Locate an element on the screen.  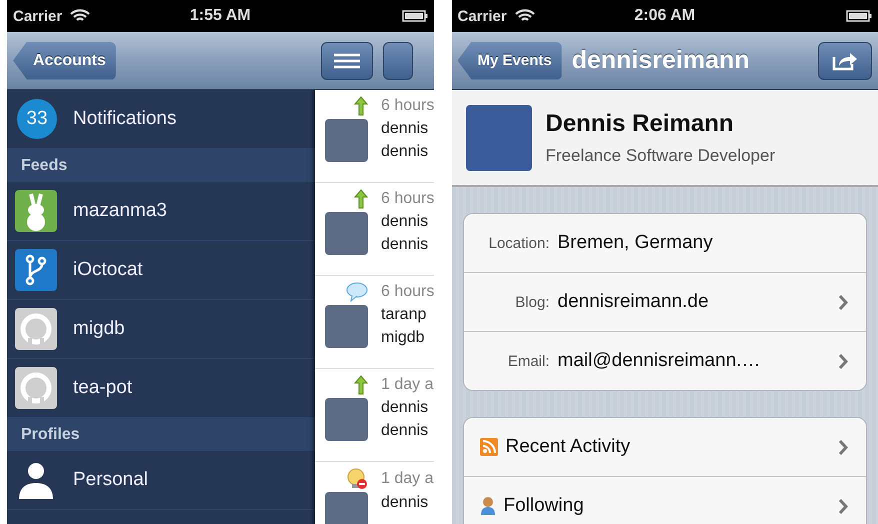
item-label: migdb is located at coordinates (99, 329).